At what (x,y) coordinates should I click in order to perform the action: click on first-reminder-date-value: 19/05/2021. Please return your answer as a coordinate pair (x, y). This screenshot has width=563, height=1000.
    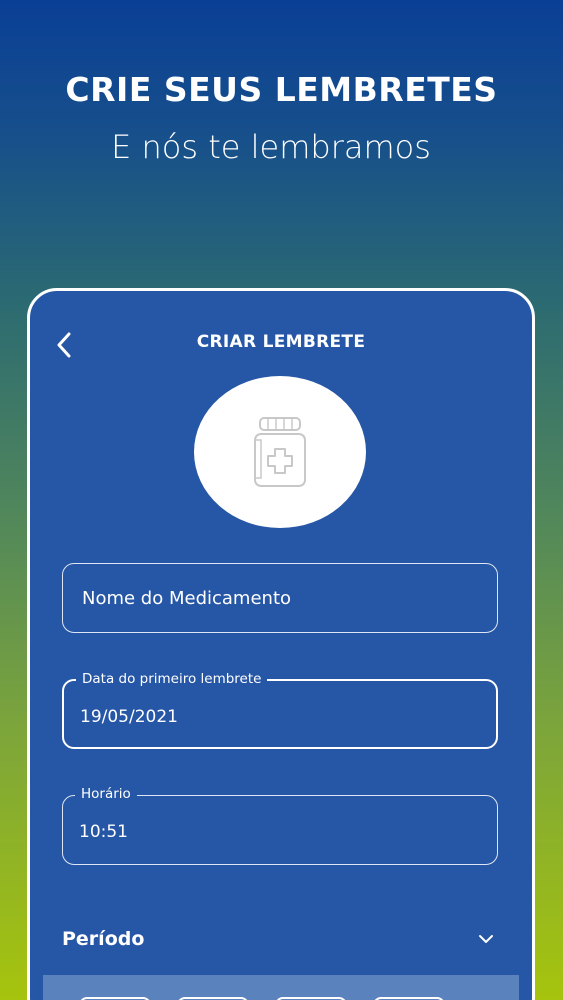
    Looking at the image, I should click on (129, 717).